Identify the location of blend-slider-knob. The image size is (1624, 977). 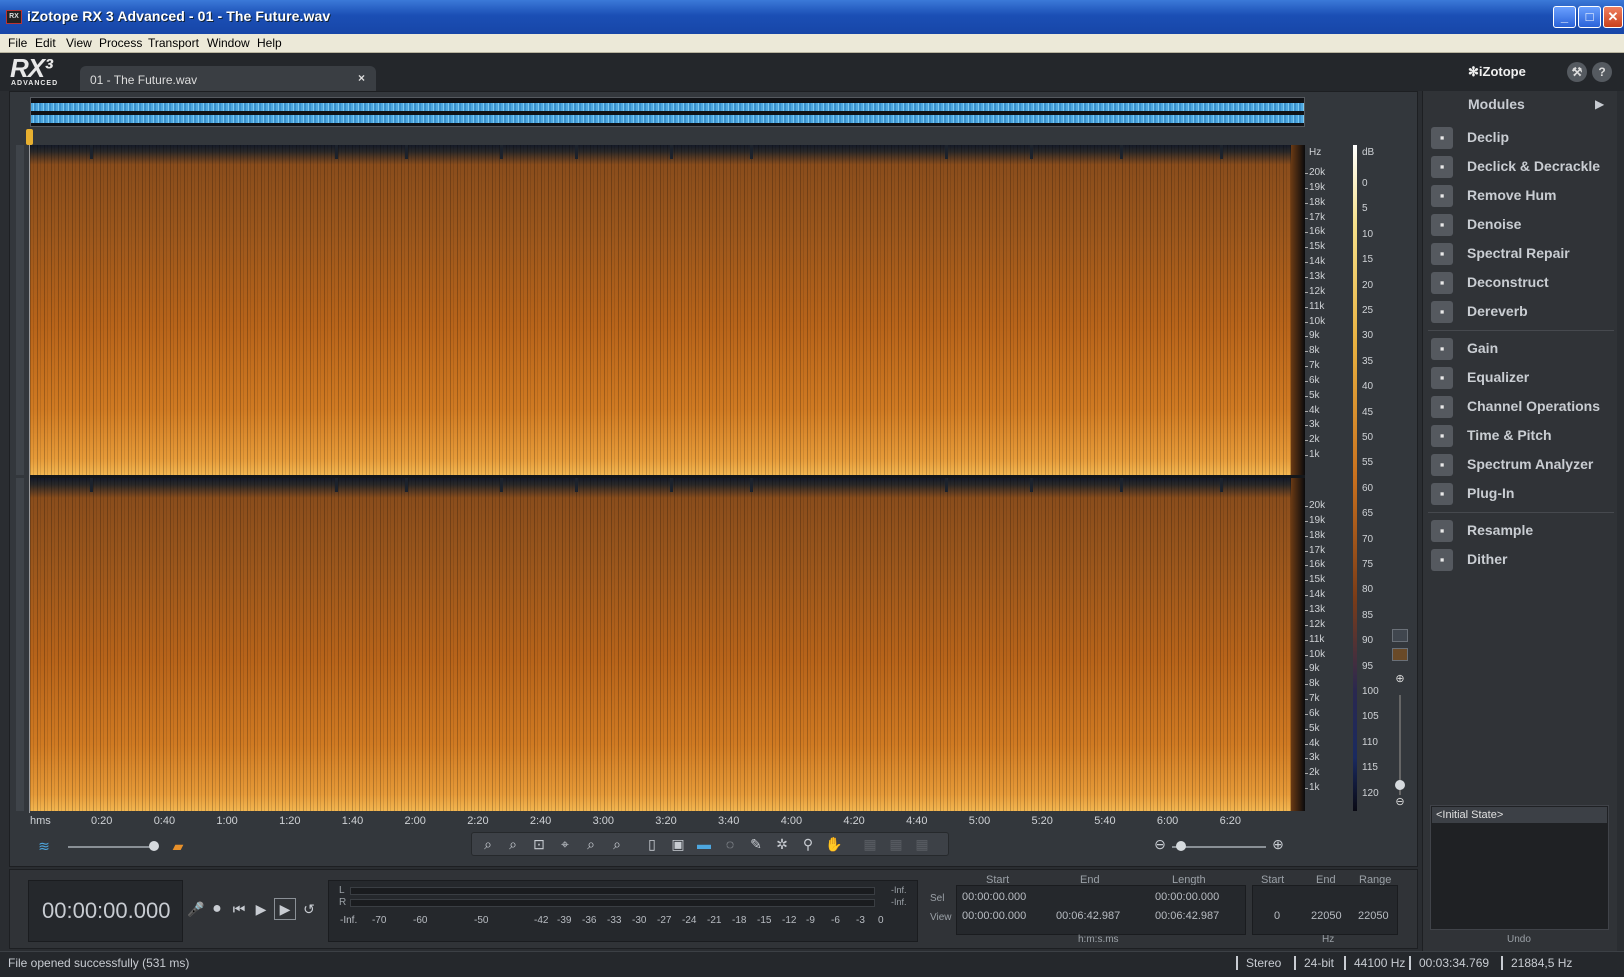
(154, 846).